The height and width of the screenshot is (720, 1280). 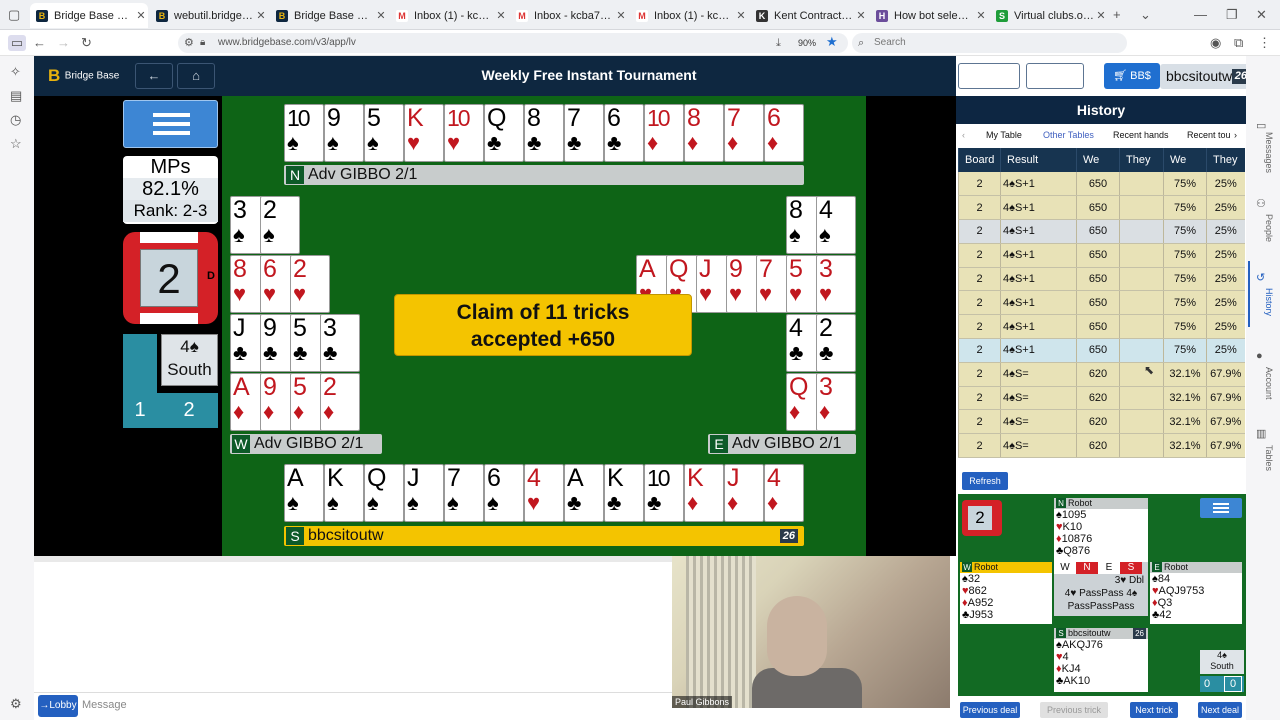 What do you see at coordinates (1209, 135) in the screenshot?
I see `tab-recent-tourneys: Recent tou` at bounding box center [1209, 135].